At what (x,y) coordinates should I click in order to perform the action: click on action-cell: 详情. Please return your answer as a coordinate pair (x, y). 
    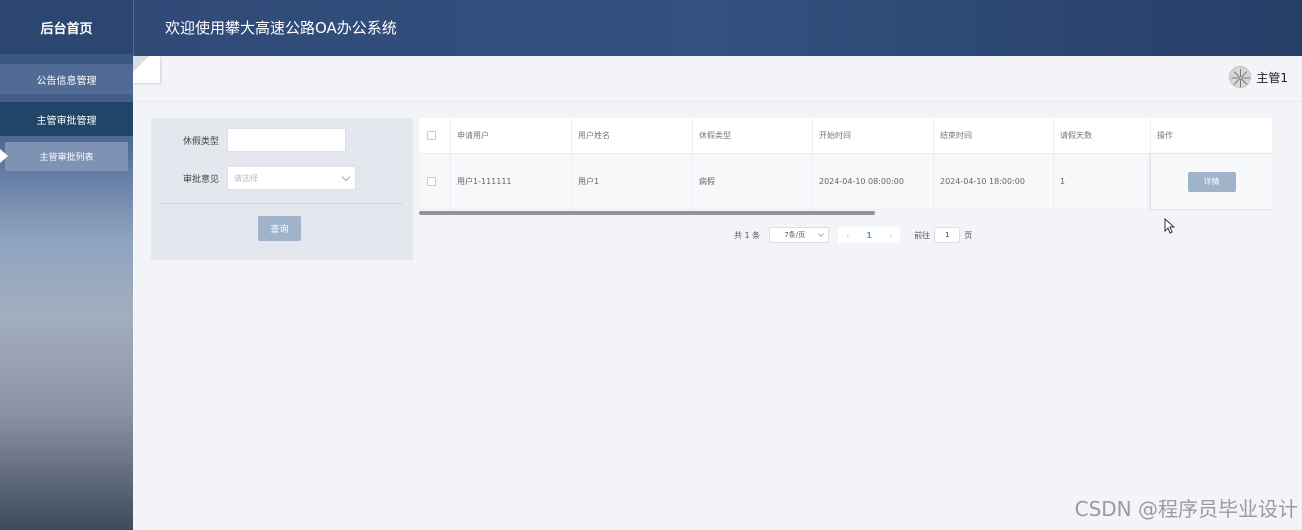
    Looking at the image, I should click on (1211, 181).